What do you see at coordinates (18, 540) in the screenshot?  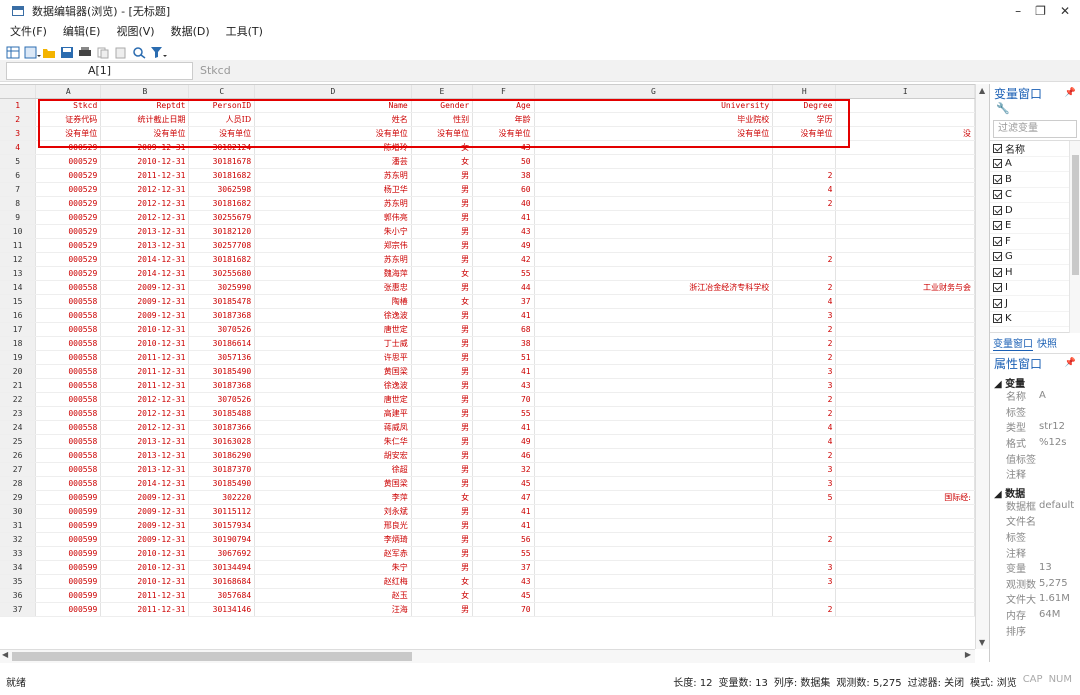 I see `row-number: 32` at bounding box center [18, 540].